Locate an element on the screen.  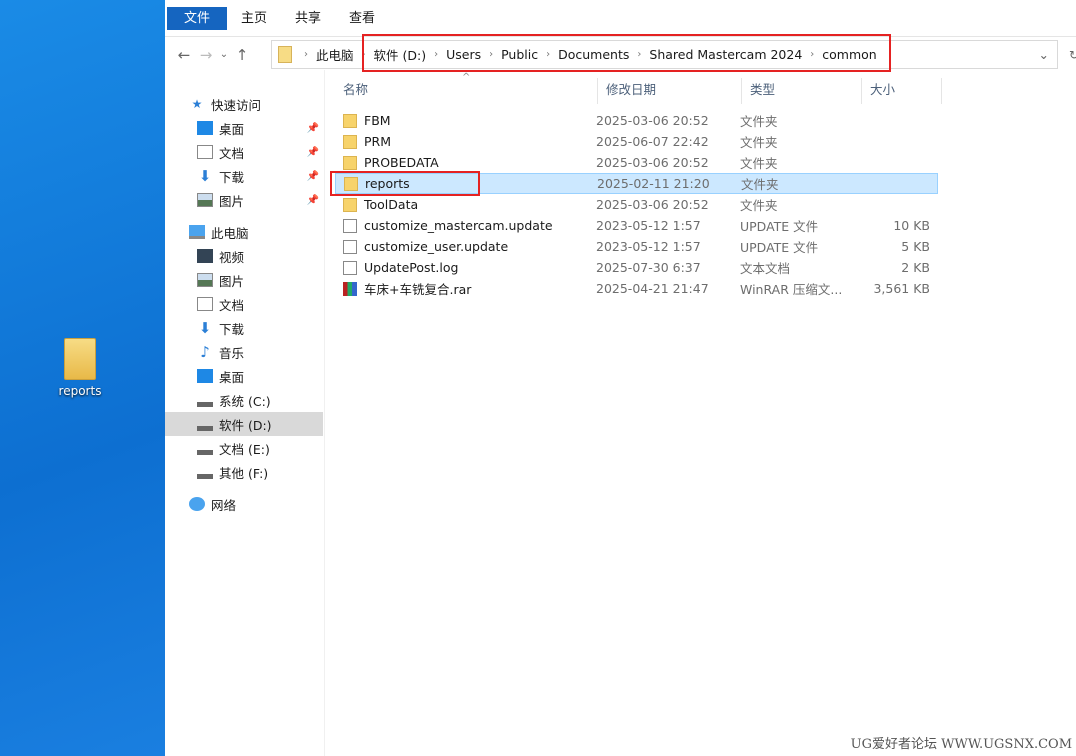
sidebar-label: 此电脑 is located at coordinates (230, 233).